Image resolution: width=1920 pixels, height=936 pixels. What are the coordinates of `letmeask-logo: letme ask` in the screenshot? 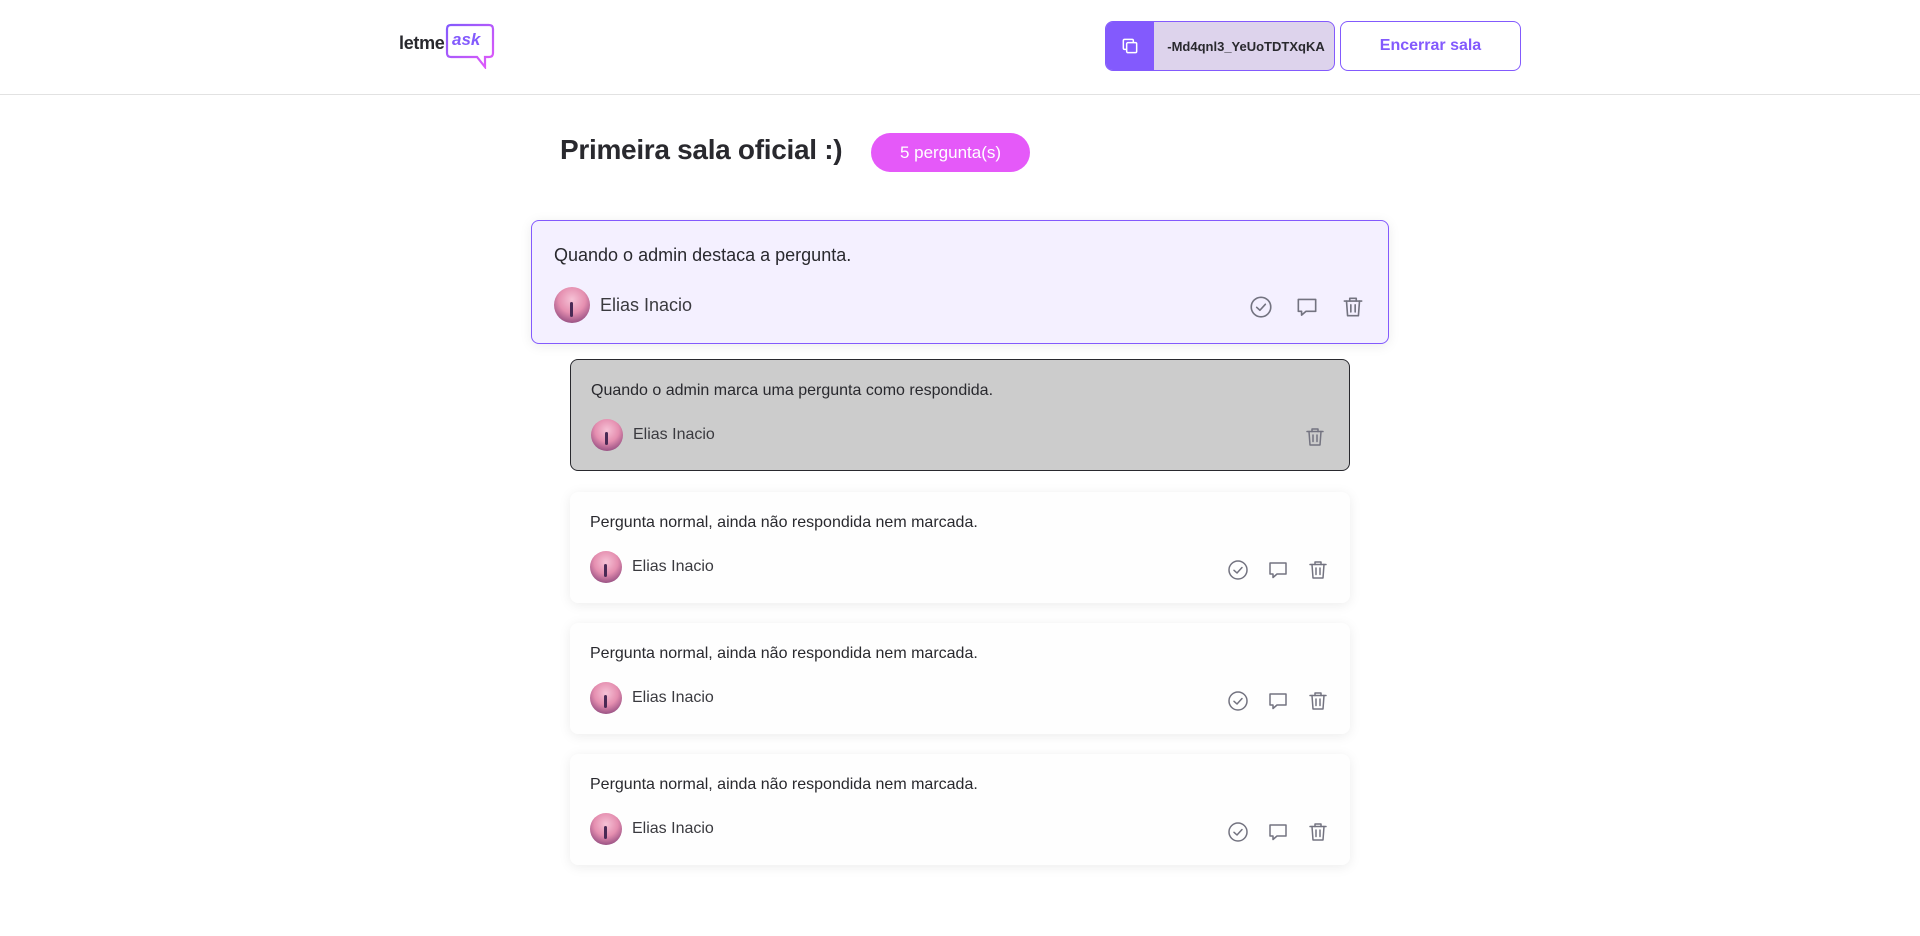 It's located at (447, 46).